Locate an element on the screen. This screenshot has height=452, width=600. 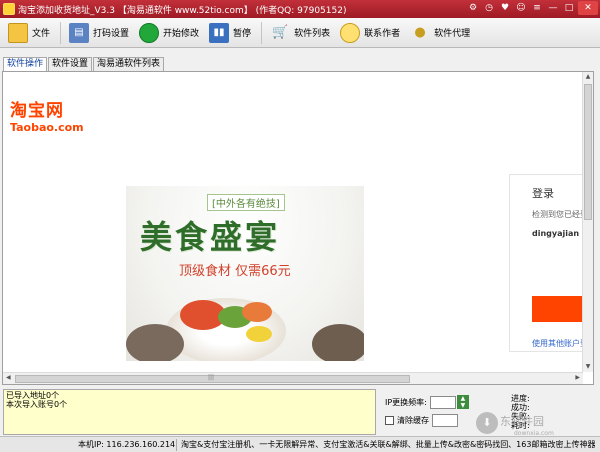
other-account-link: 使用其他账户登 is located at coordinates (560, 343).